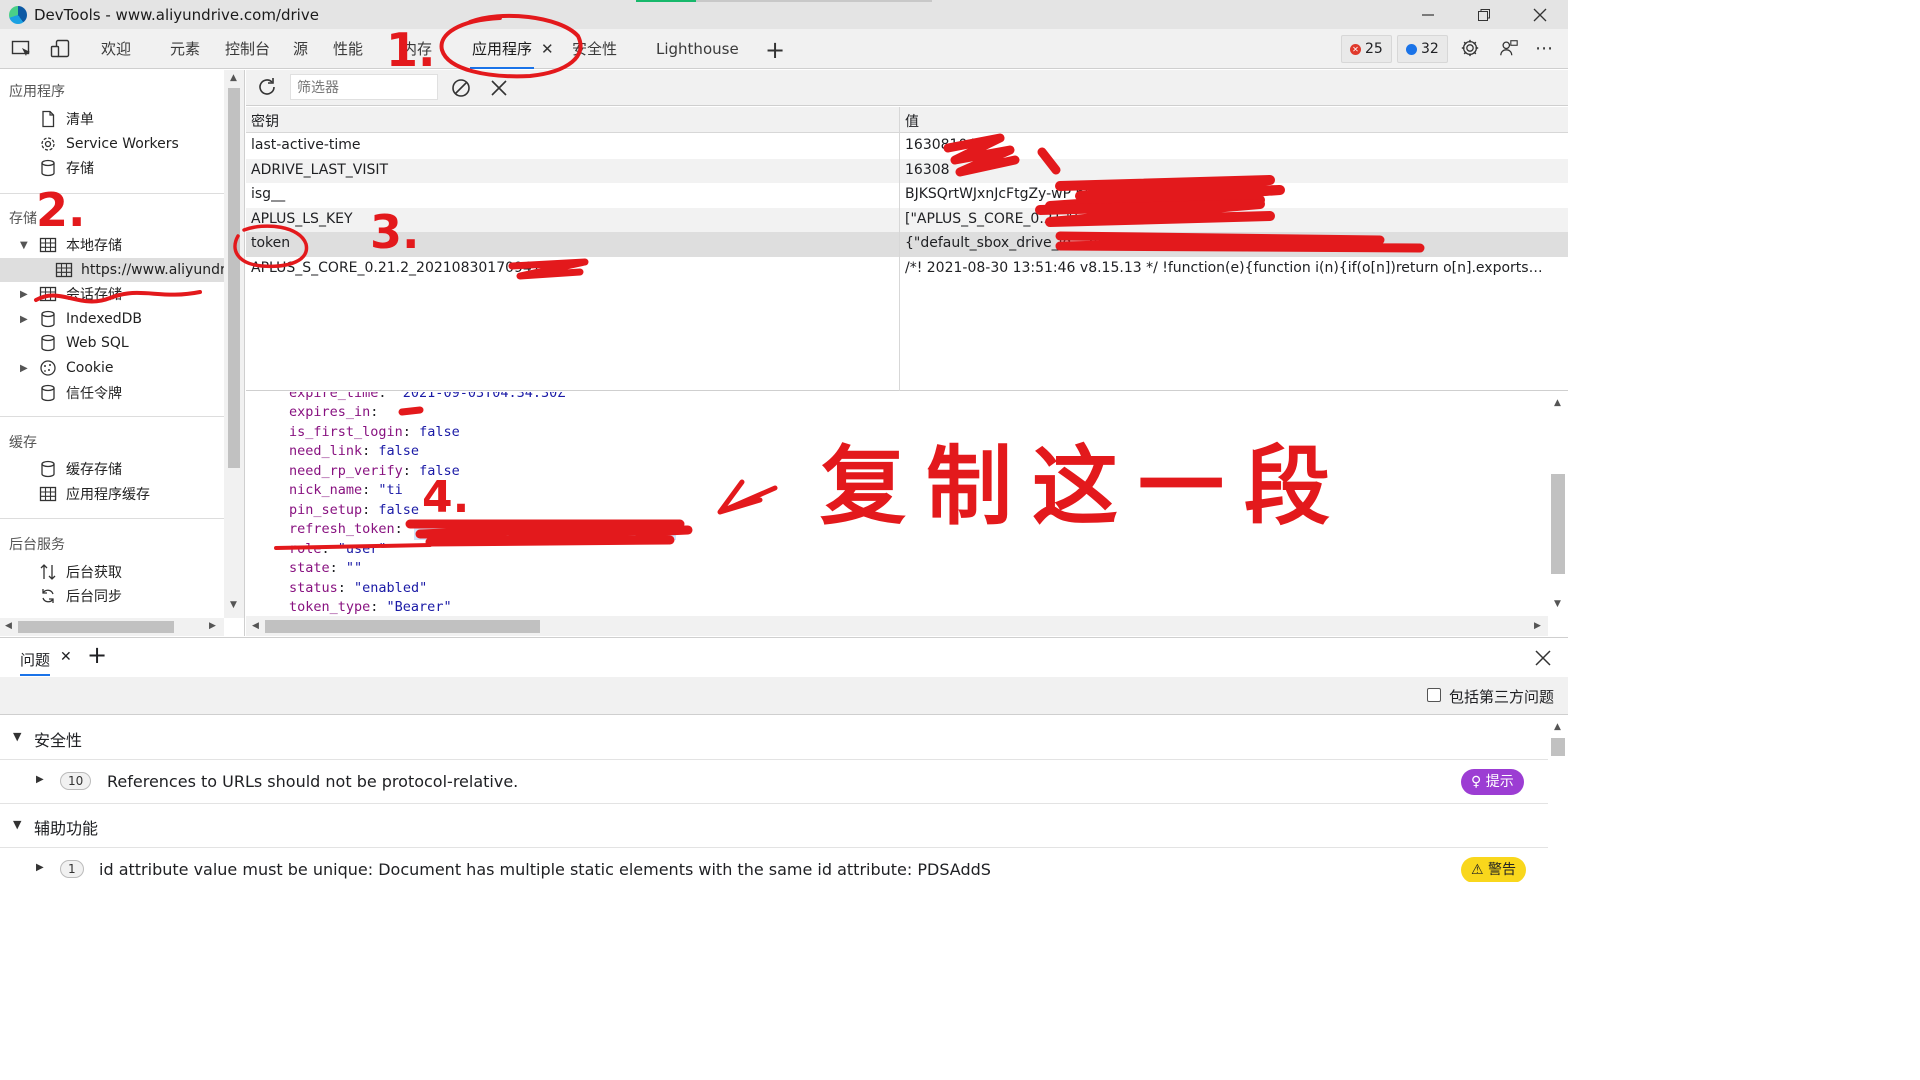  What do you see at coordinates (897, 626) in the screenshot?
I see `preview-horizontal-scrollbar: ◀ ▶` at bounding box center [897, 626].